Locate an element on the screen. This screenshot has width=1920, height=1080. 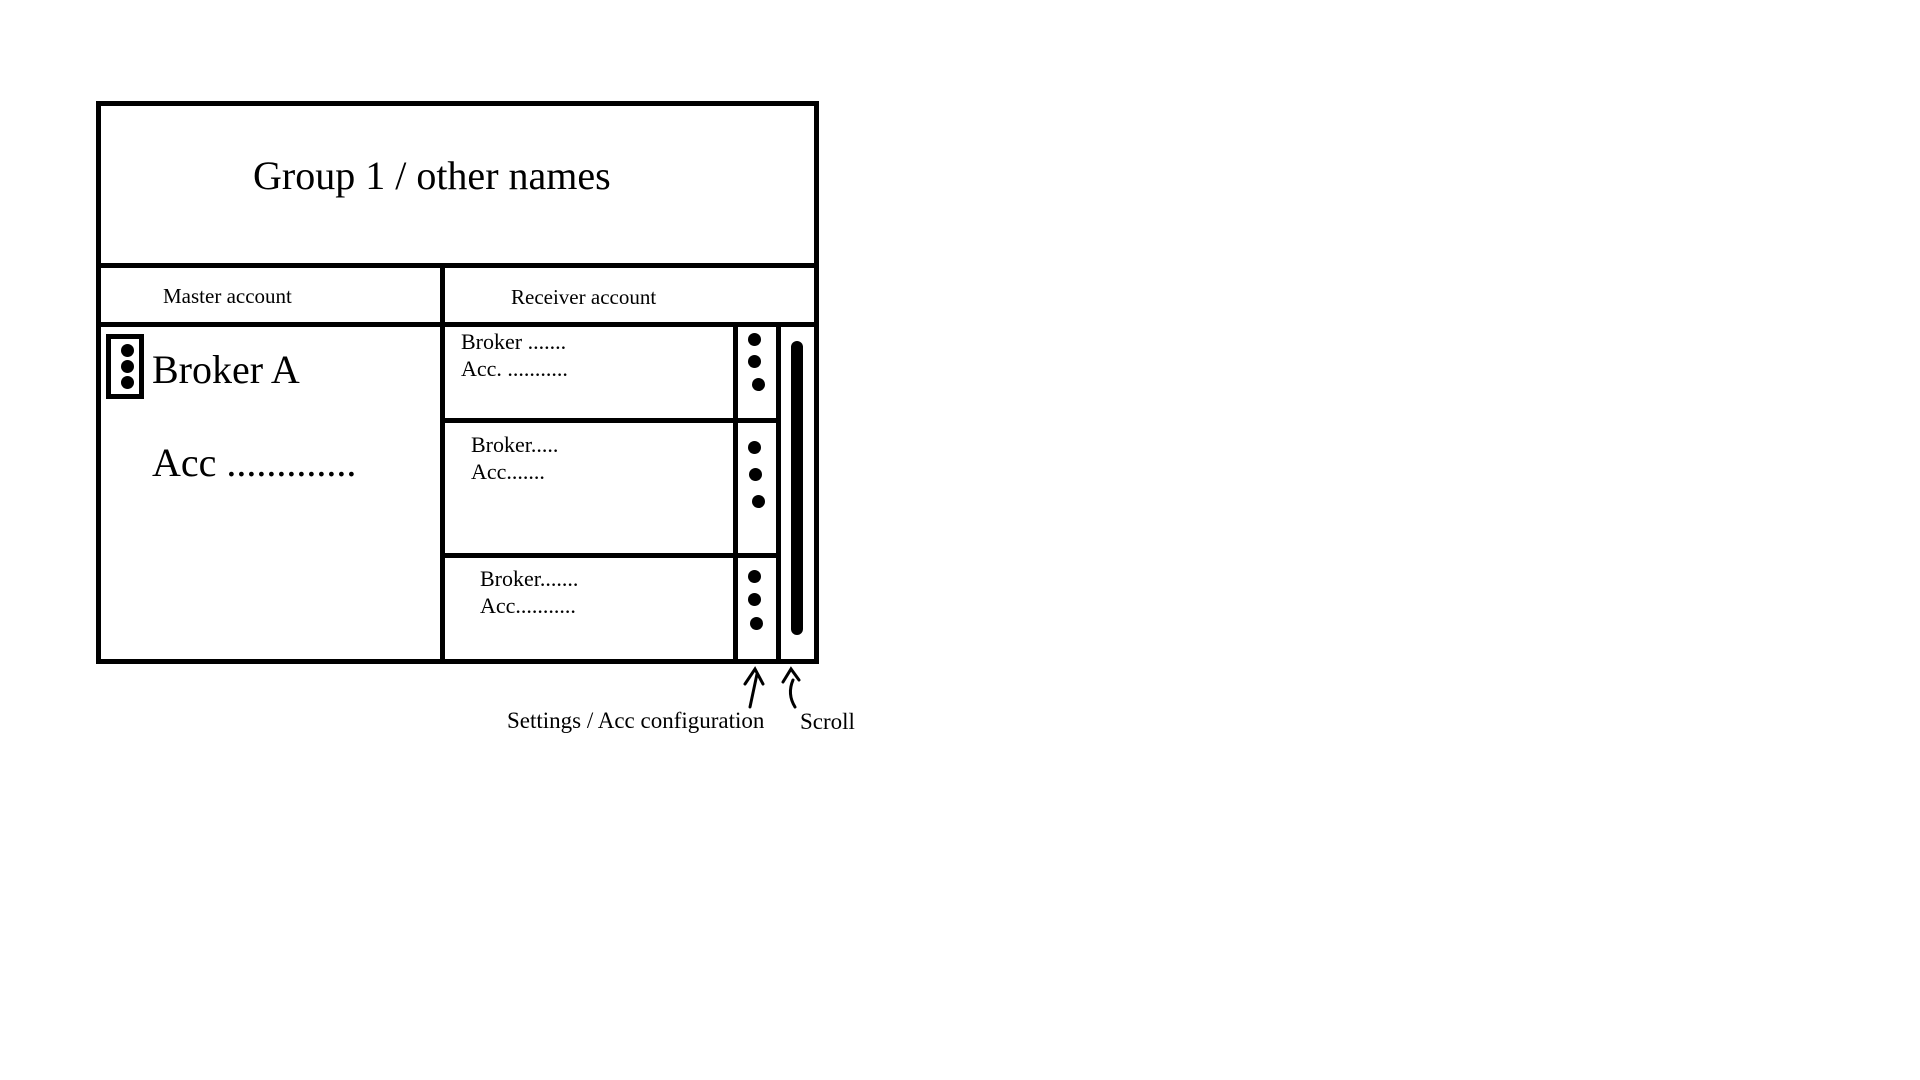
master-settings-button is located at coordinates (125, 366).